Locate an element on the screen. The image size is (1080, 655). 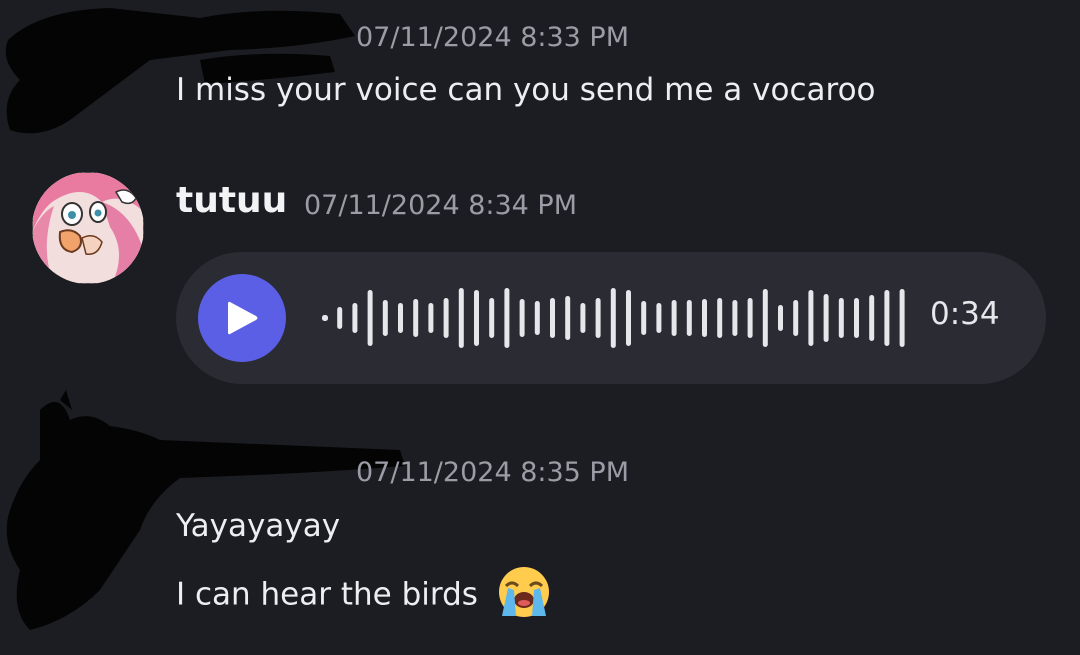
waveform is located at coordinates (614, 318).